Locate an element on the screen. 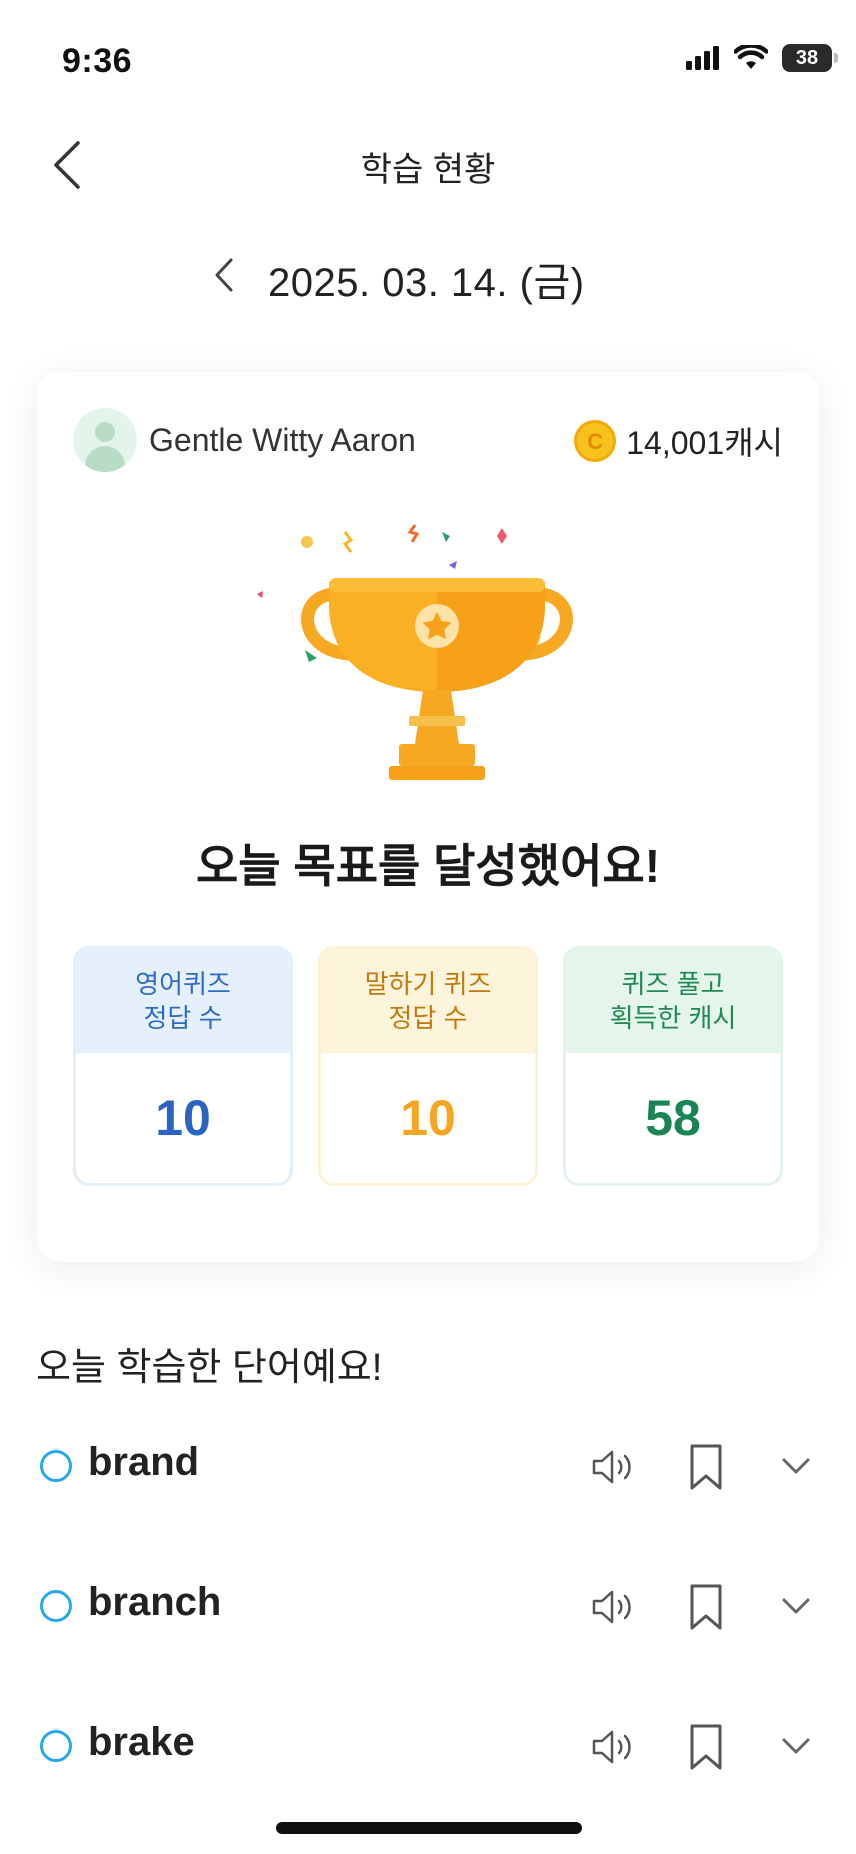 The image size is (856, 1854). avatar is located at coordinates (105, 440).